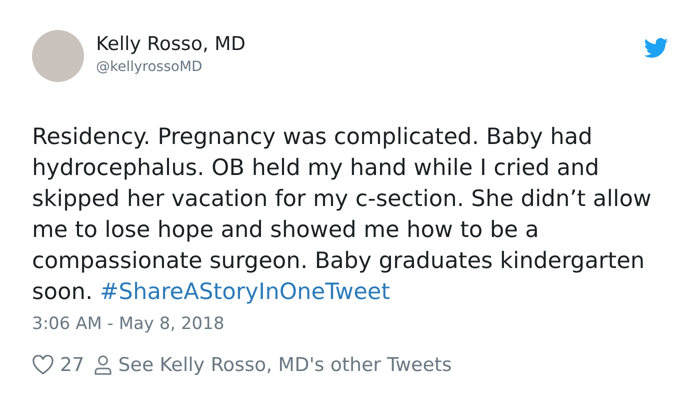 This screenshot has height=415, width=700. What do you see at coordinates (103, 365) in the screenshot?
I see `person-icon` at bounding box center [103, 365].